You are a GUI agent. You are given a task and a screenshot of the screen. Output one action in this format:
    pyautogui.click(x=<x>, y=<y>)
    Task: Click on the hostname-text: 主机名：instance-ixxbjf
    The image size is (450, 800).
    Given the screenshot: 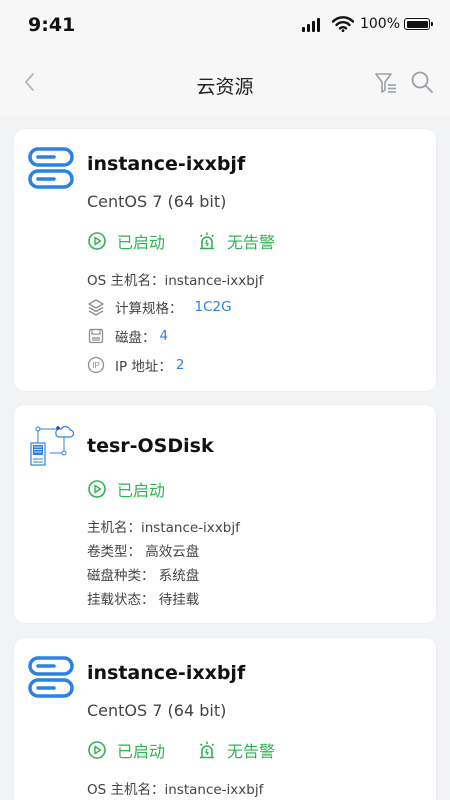 What is the action you would take?
    pyautogui.click(x=163, y=528)
    